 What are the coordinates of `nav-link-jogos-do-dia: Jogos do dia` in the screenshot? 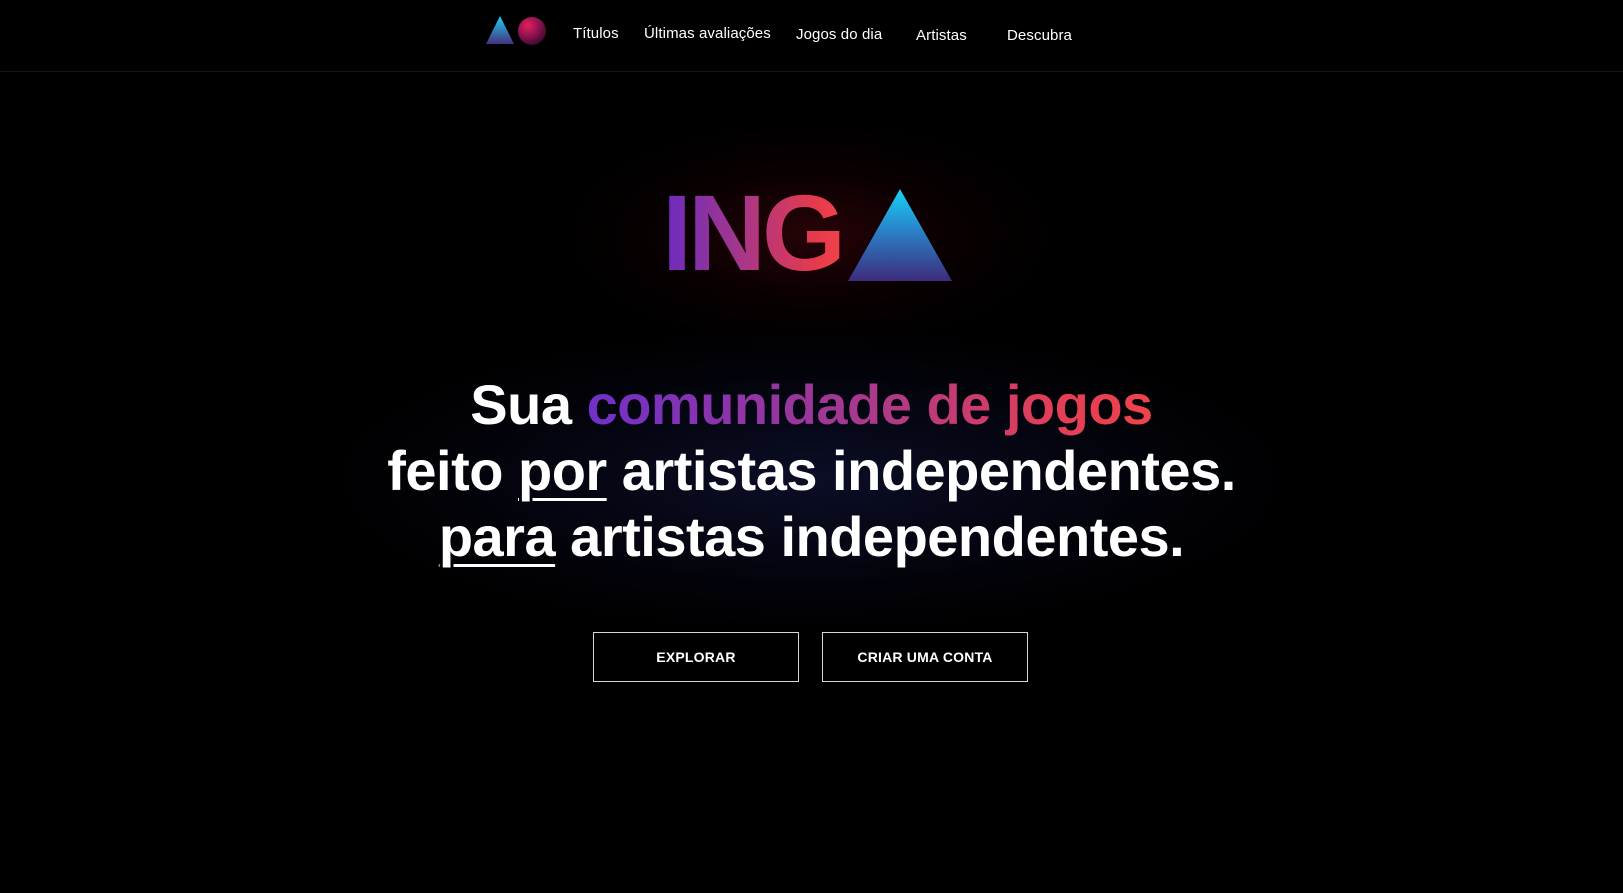 It's located at (839, 34).